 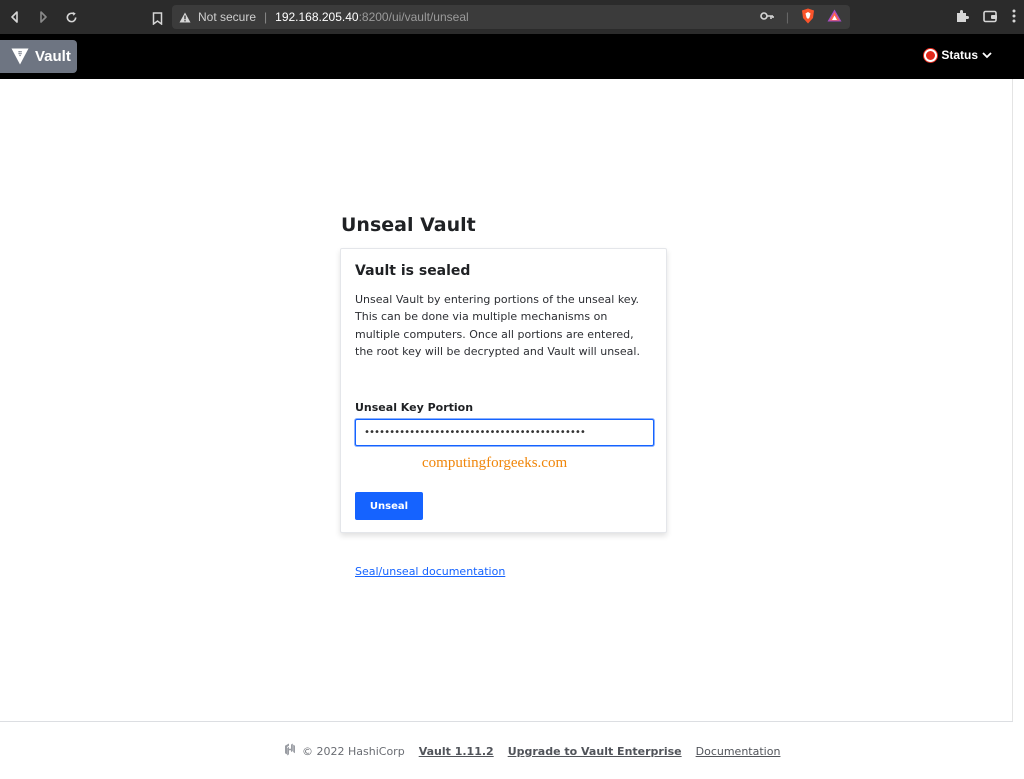 I want to click on seal-unseal-docs-link: Seal/unseal documentation, so click(x=430, y=571).